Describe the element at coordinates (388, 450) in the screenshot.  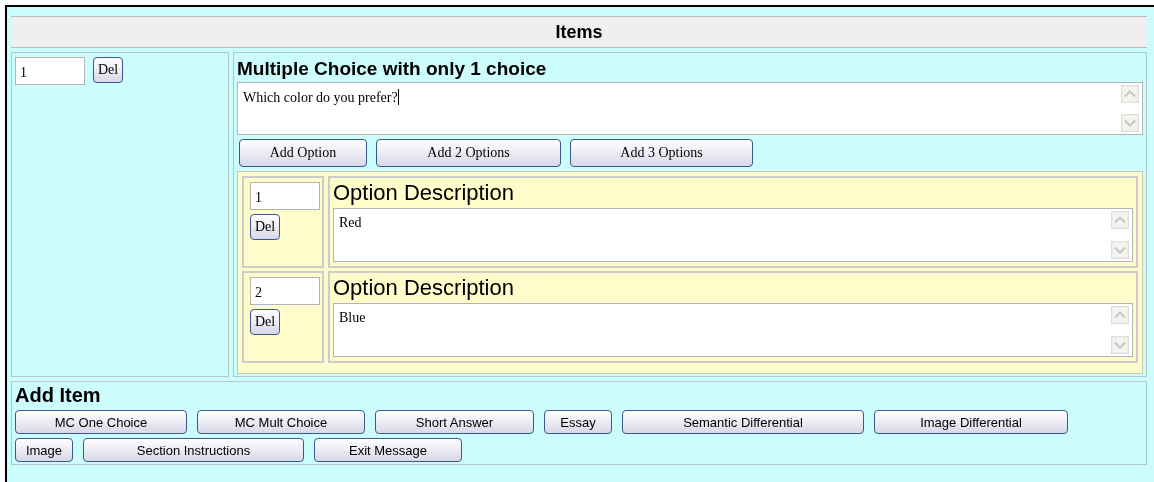
I see `add-item-button: Exit Message` at that location.